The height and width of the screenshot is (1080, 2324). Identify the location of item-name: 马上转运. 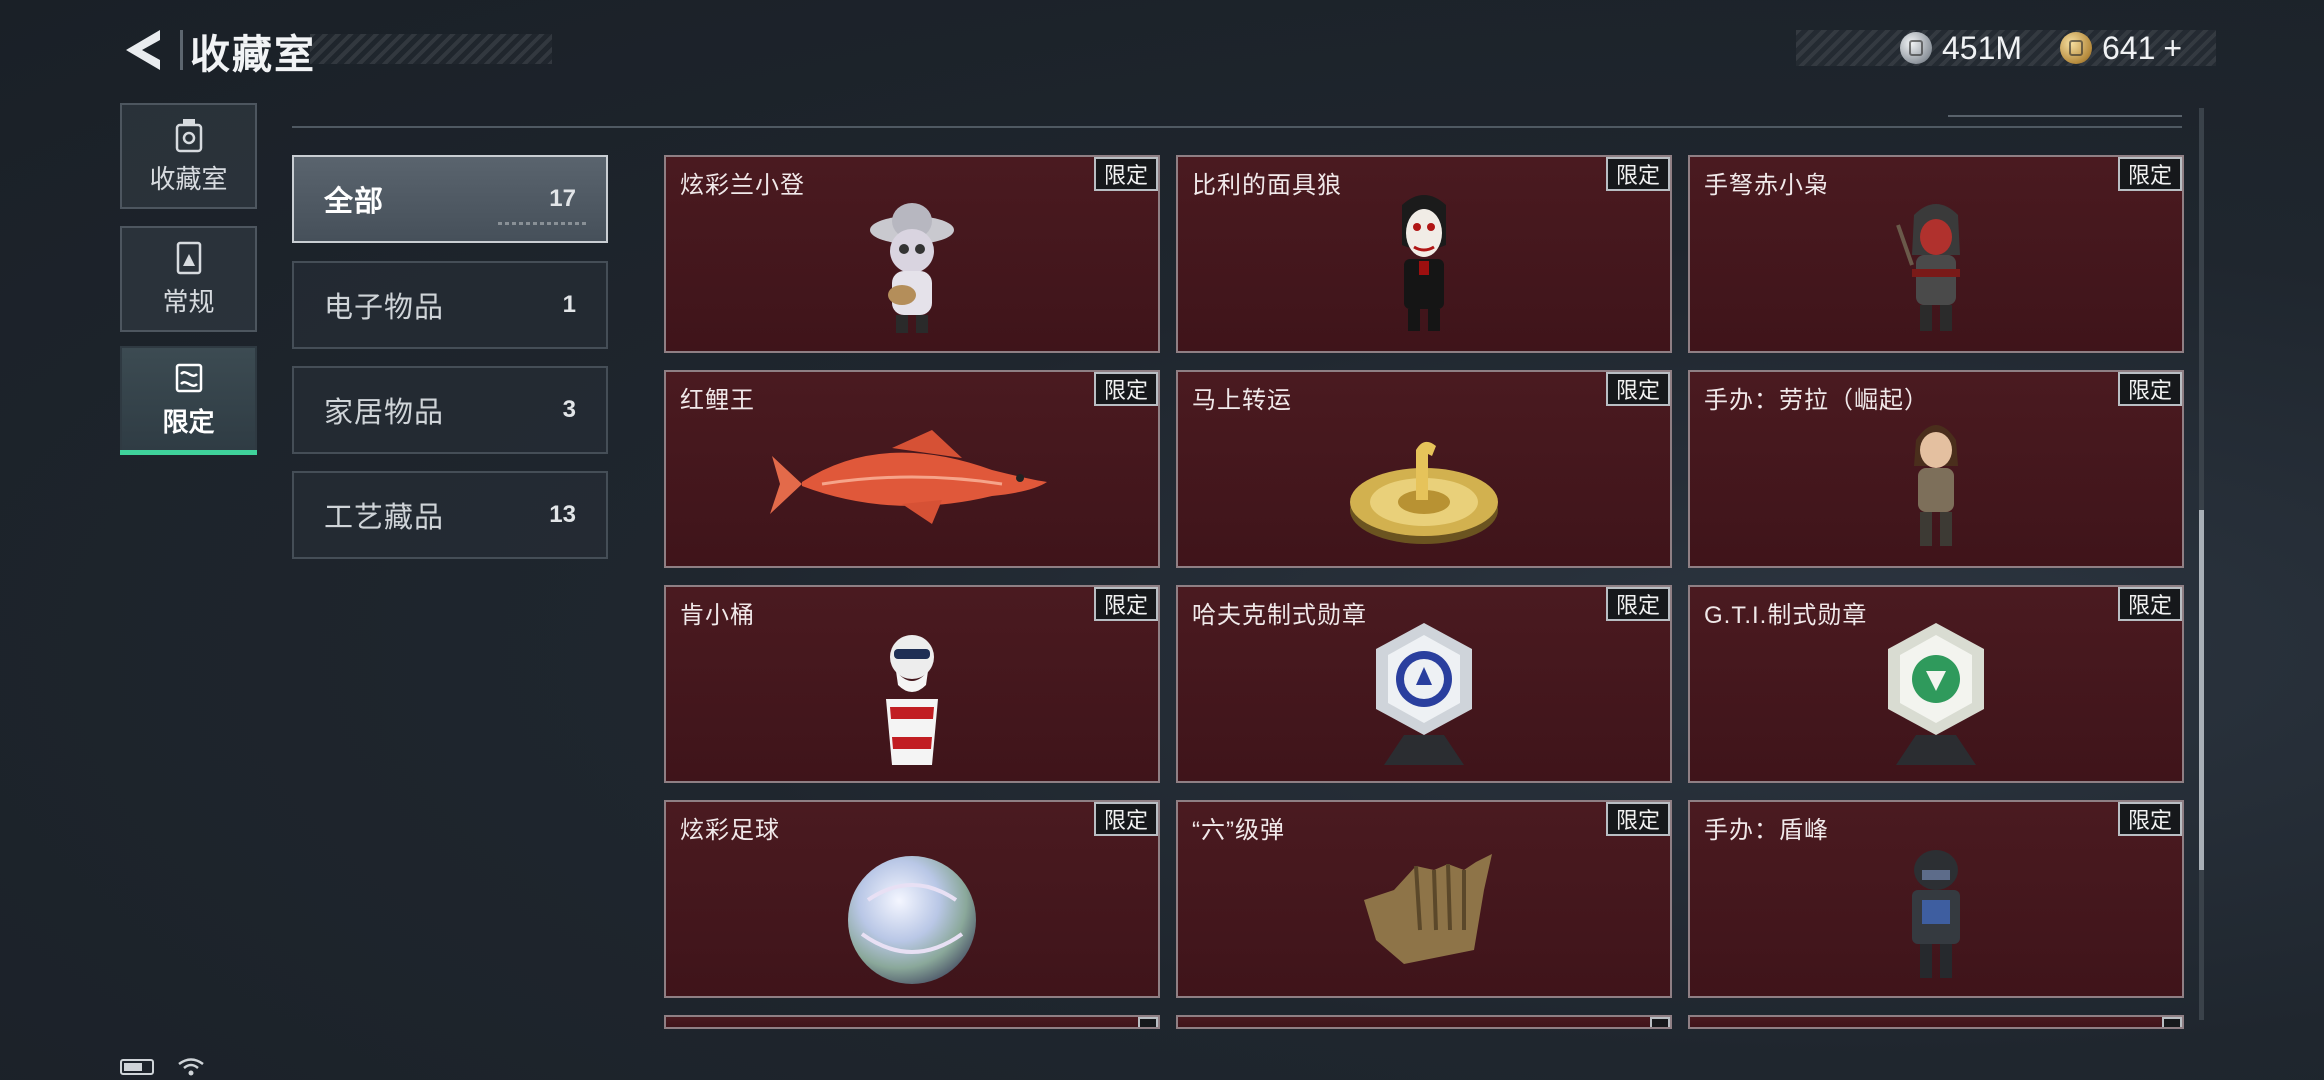
(1242, 400).